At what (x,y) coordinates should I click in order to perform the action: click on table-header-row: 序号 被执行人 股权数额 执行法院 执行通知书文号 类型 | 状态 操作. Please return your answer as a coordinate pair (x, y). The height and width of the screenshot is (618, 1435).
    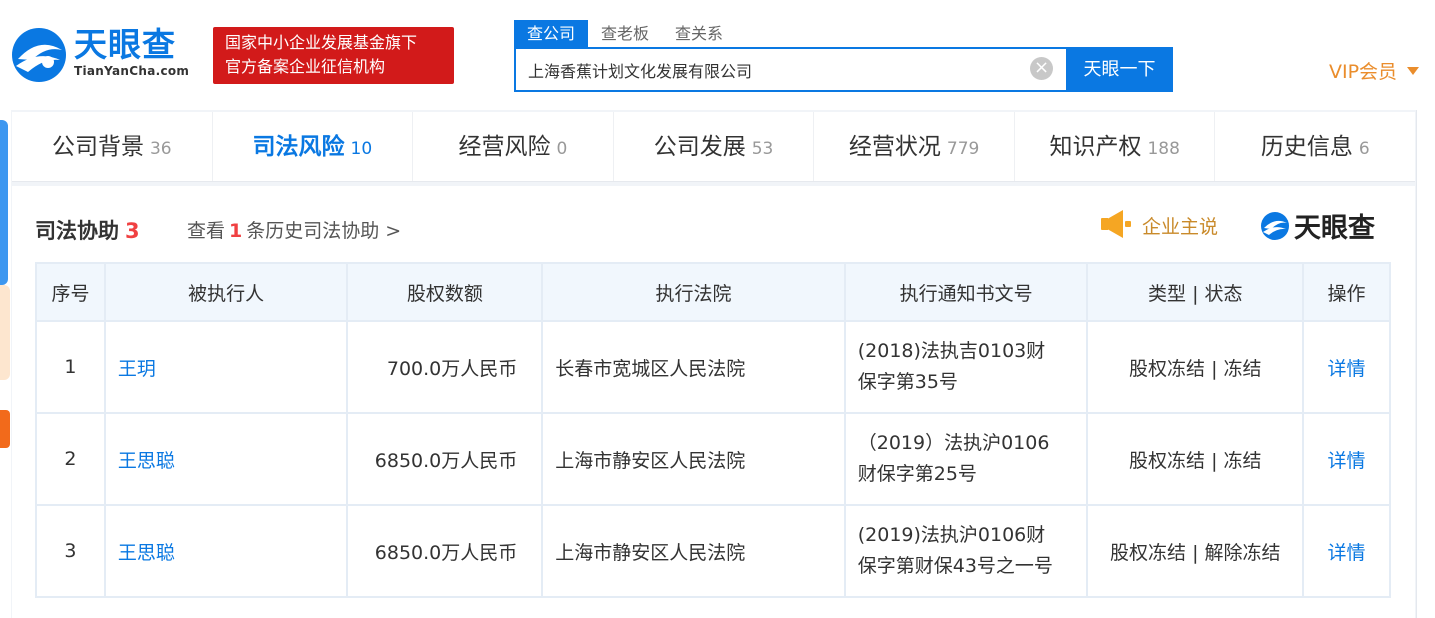
    Looking at the image, I should click on (713, 292).